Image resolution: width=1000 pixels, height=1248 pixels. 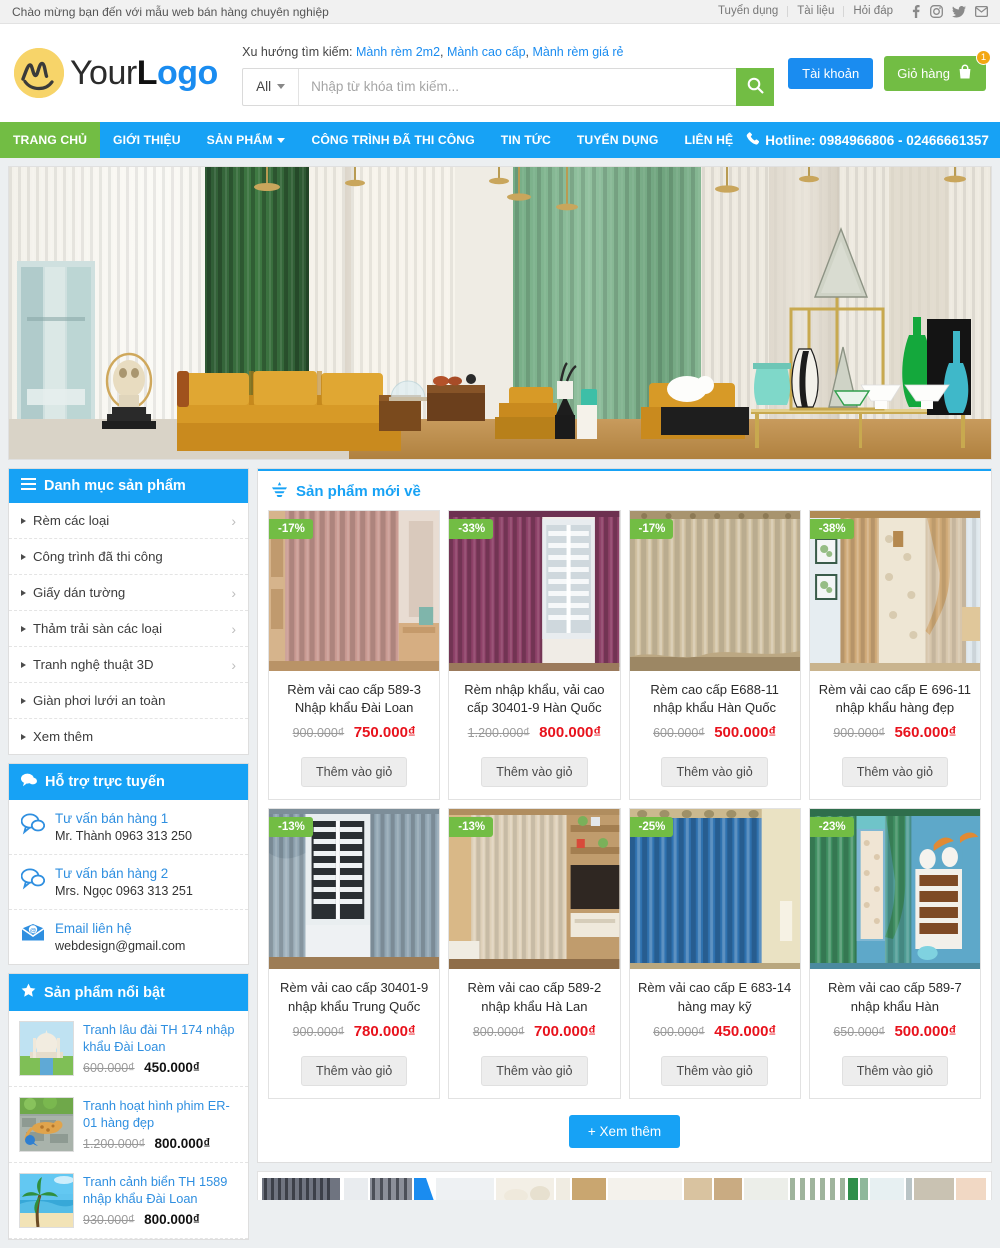 I want to click on sidebar-item-tranh-3d: Tranh nghệ thuật 3D ›, so click(x=128, y=665).